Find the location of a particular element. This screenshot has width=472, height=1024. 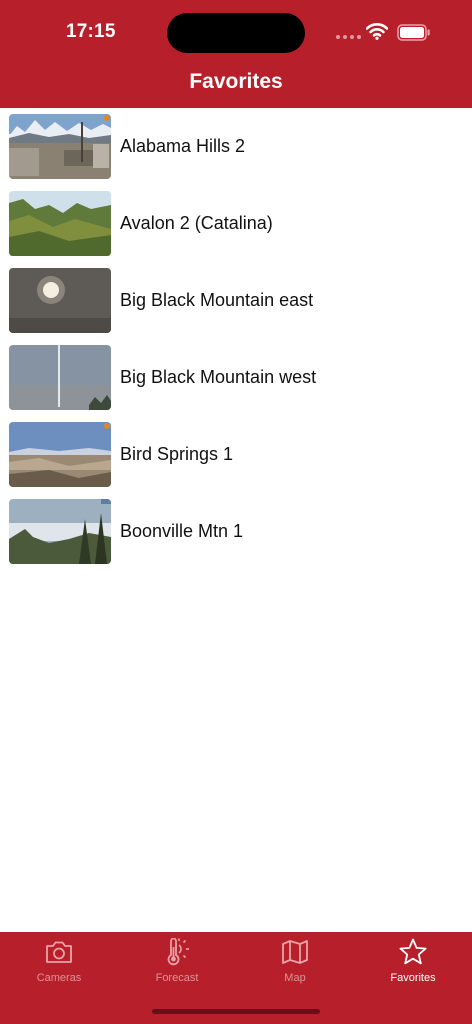

map-icon is located at coordinates (295, 952).